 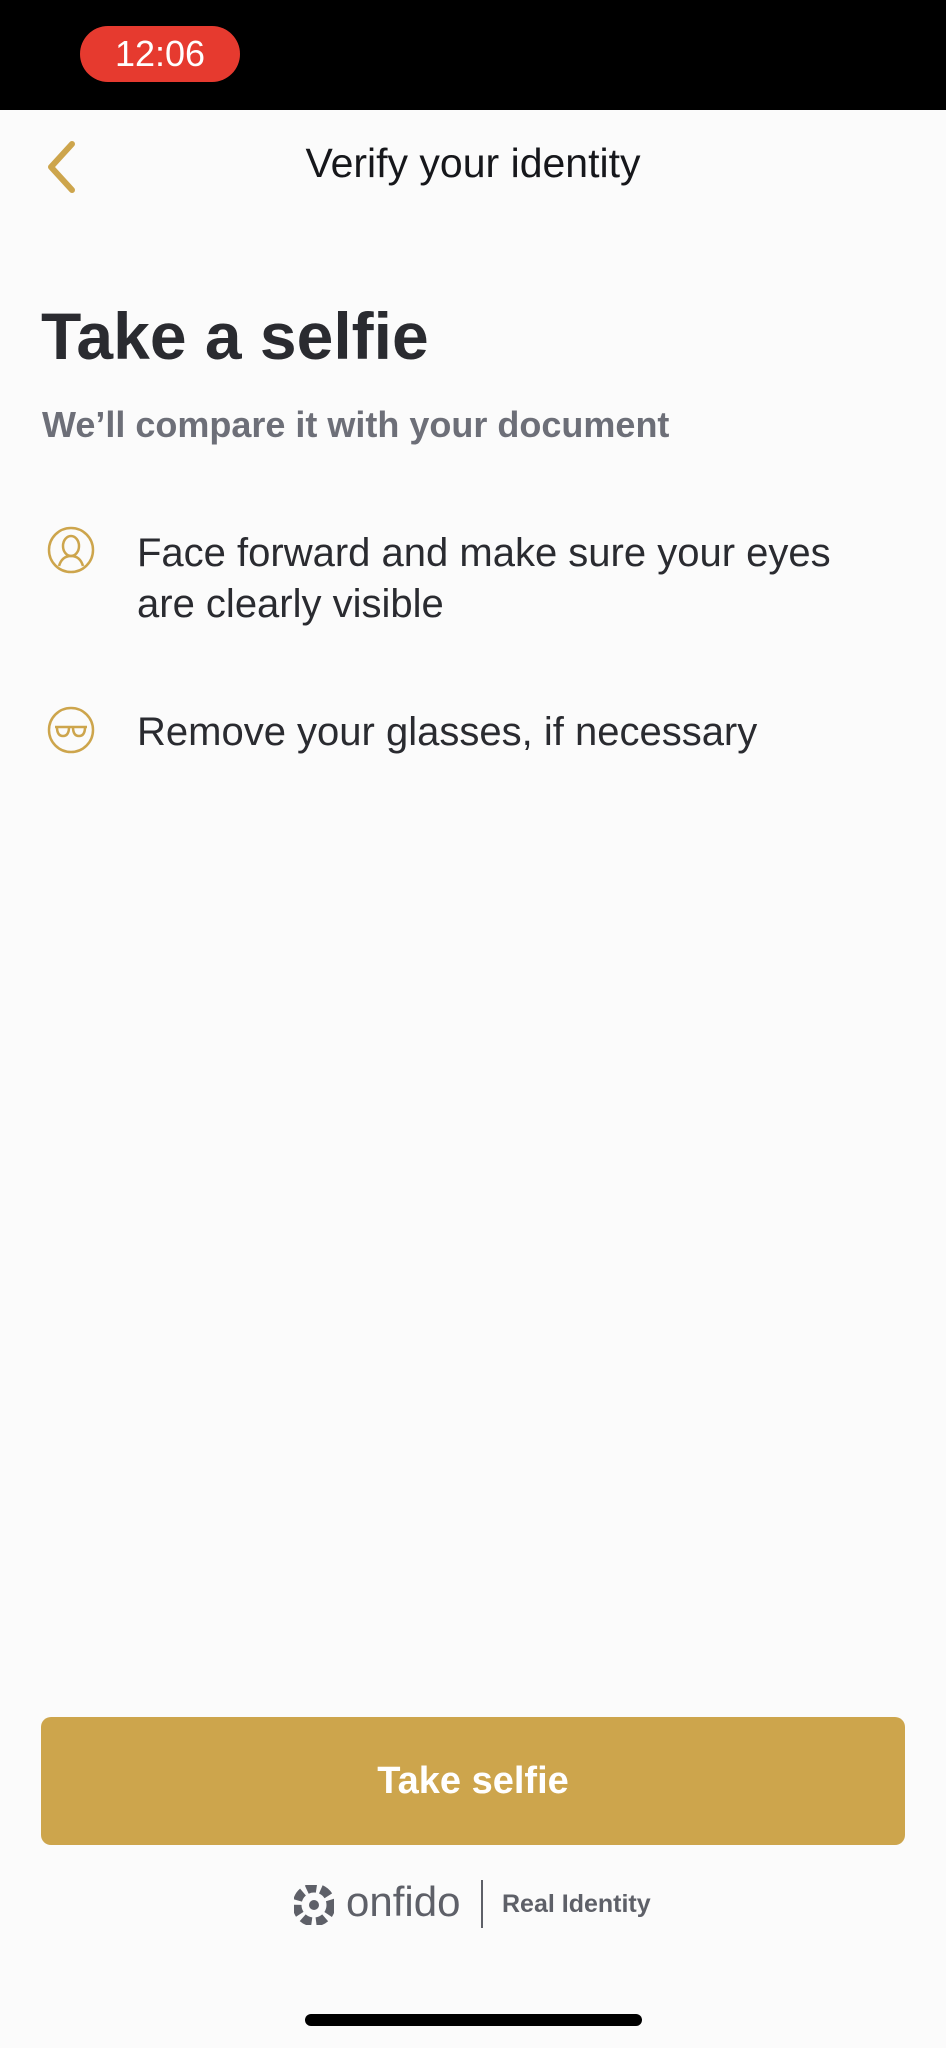 What do you see at coordinates (160, 54) in the screenshot?
I see `status-time: 12:06` at bounding box center [160, 54].